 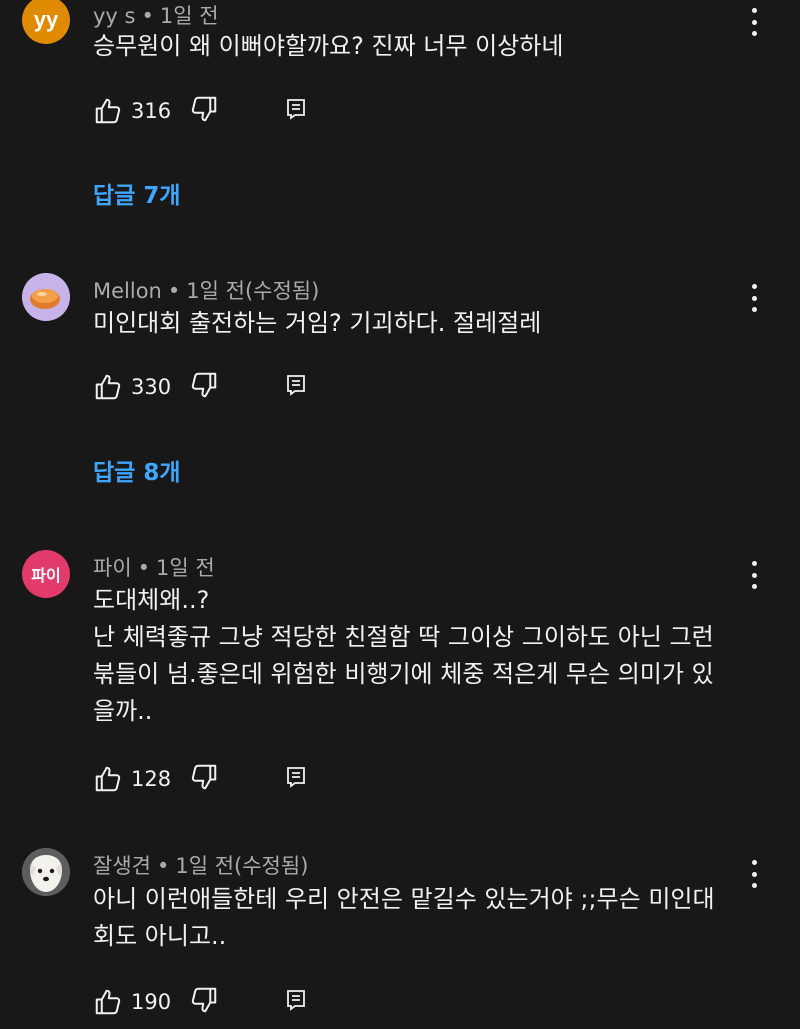 I want to click on avatar: yy, so click(x=46, y=22).